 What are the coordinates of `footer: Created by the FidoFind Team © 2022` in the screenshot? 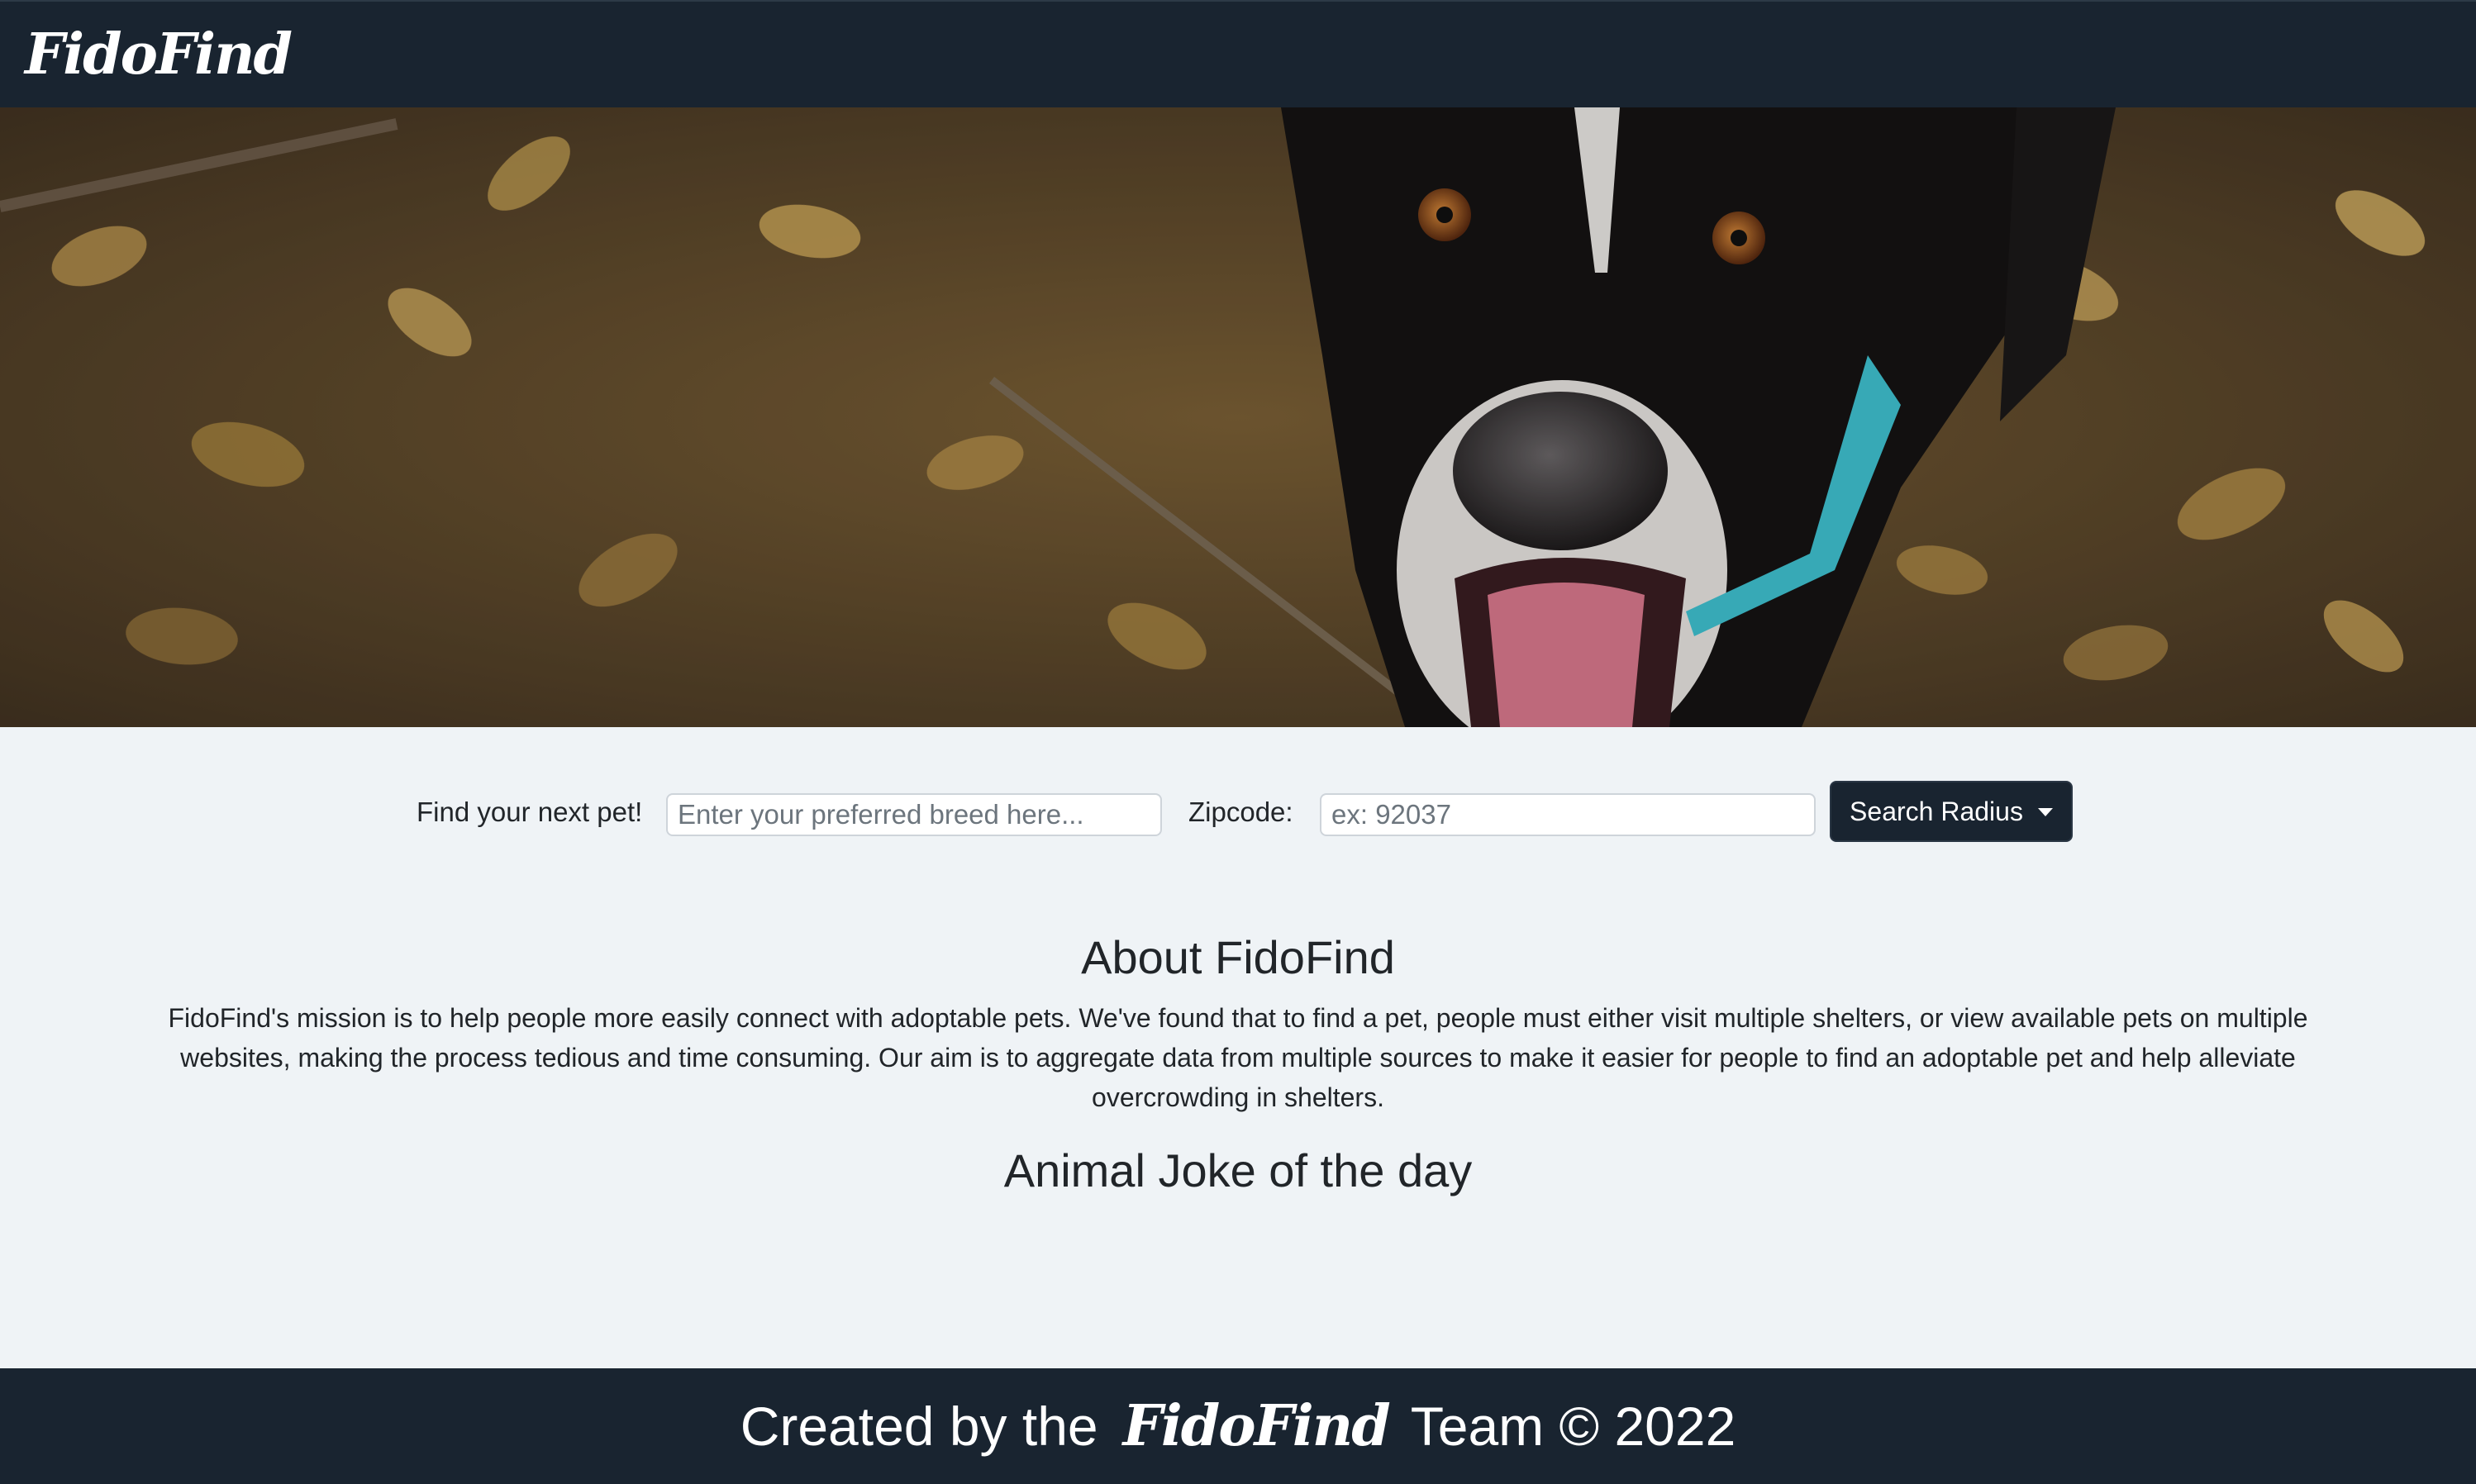 It's located at (1238, 1426).